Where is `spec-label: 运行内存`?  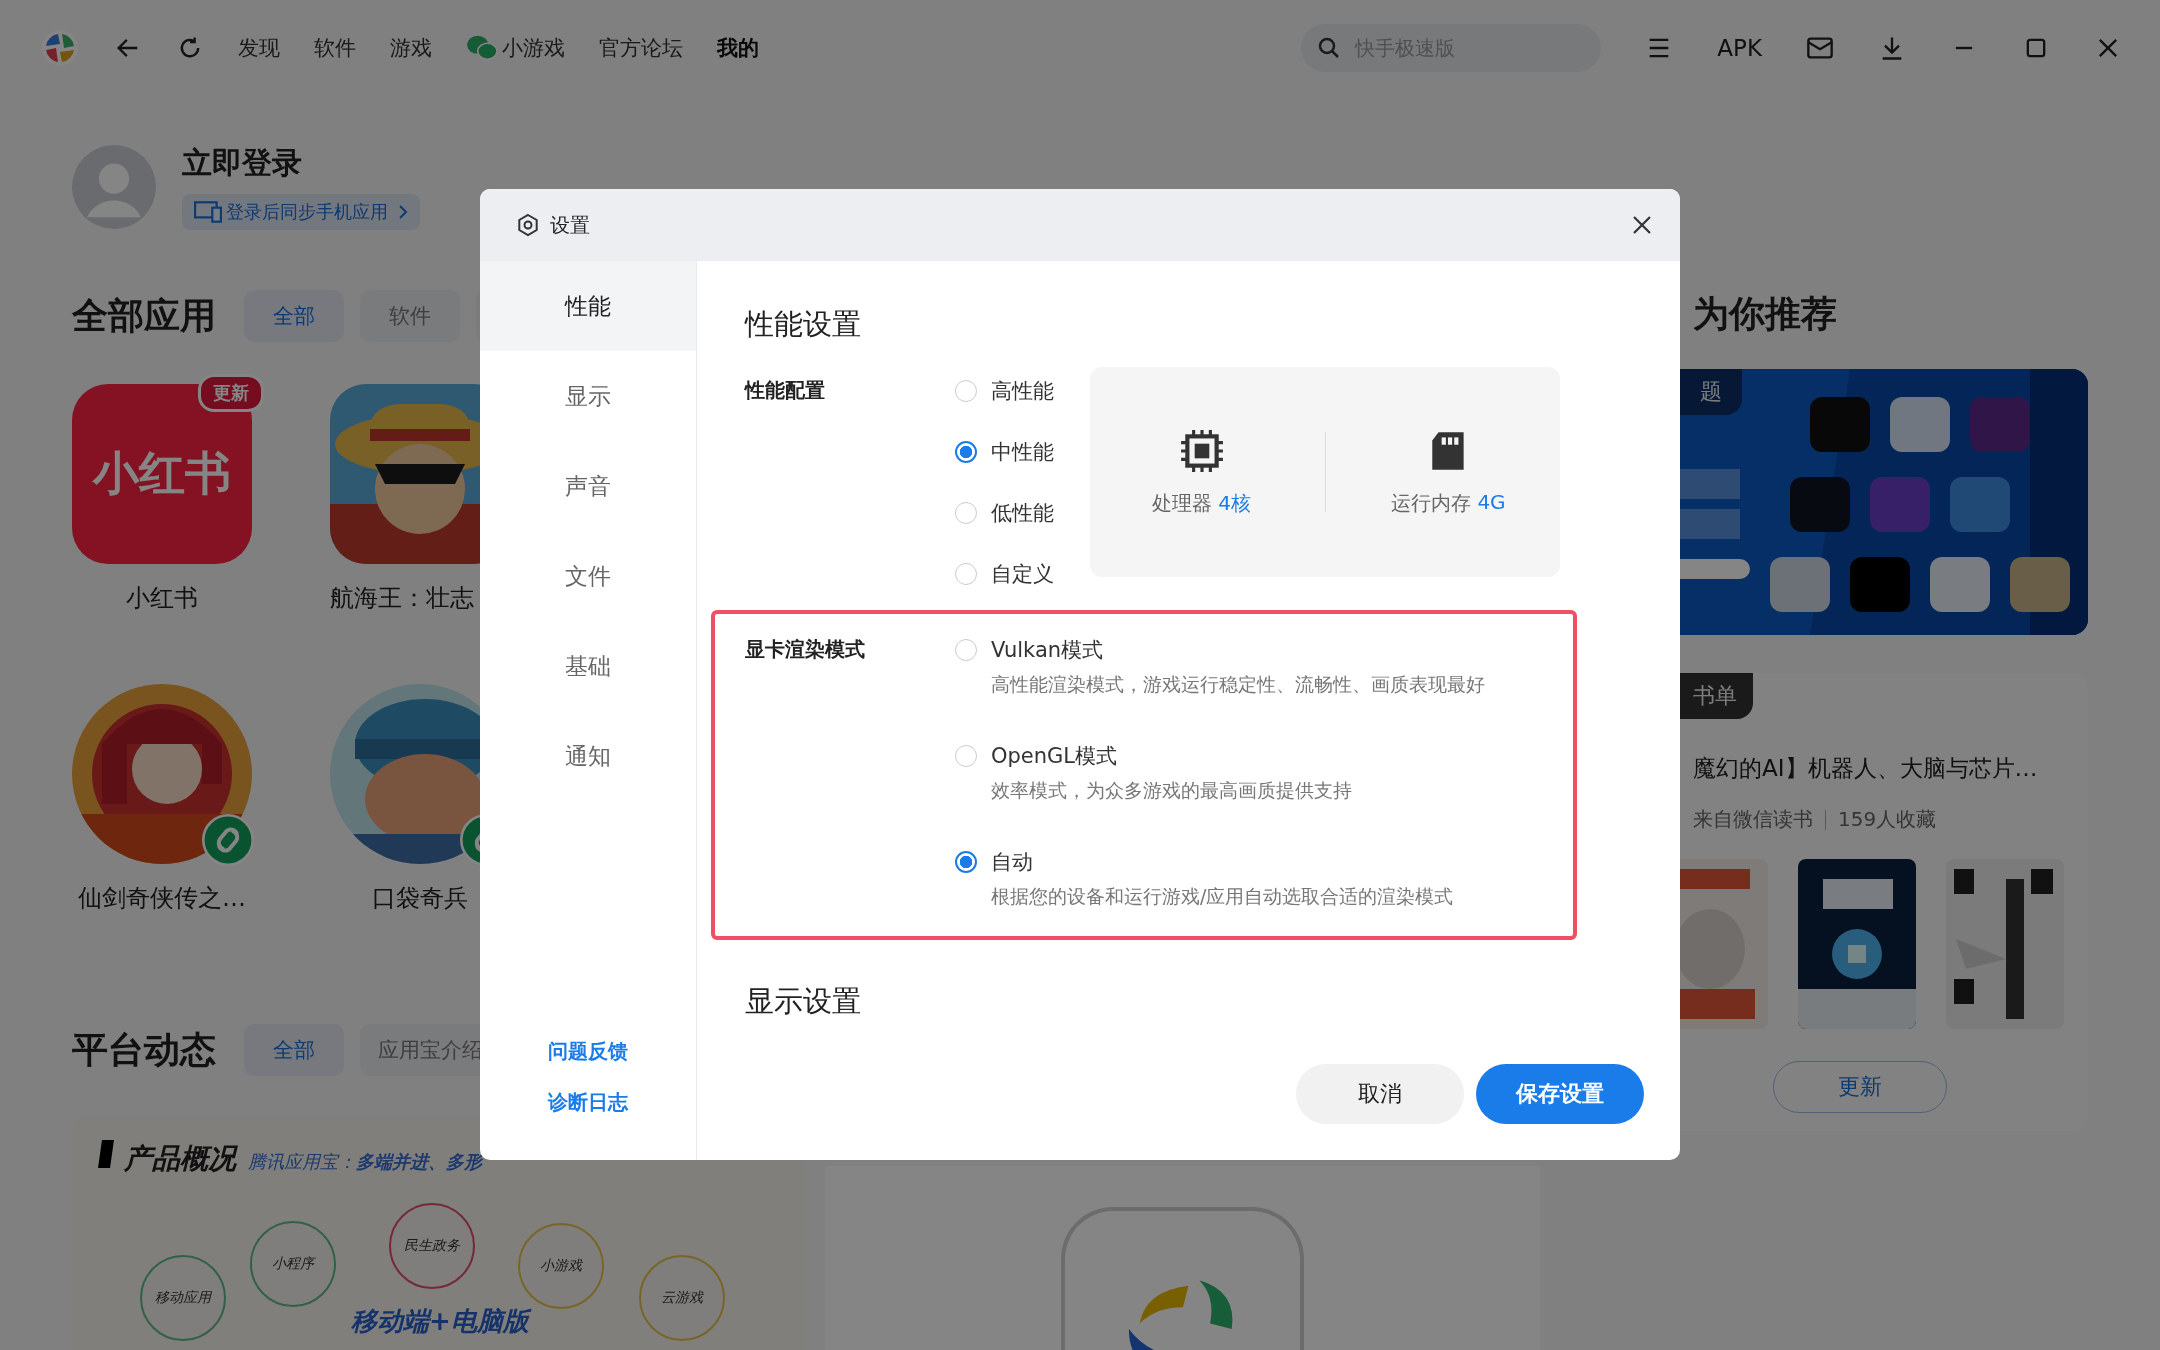
spec-label: 运行内存 is located at coordinates (1431, 503).